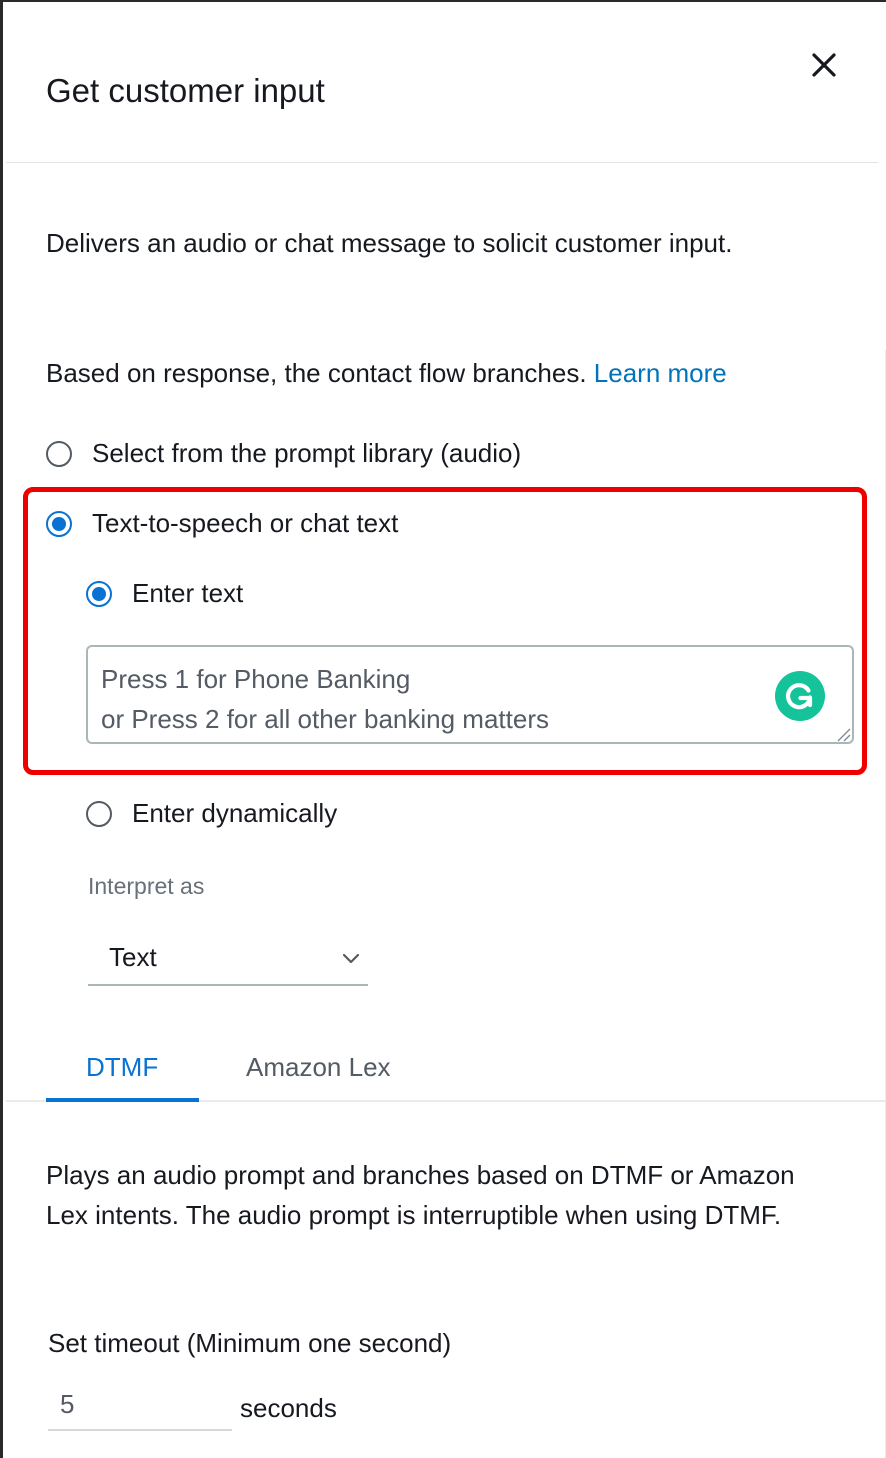 The image size is (886, 1458). Describe the element at coordinates (140, 1405) in the screenshot. I see `timeout-input` at that location.